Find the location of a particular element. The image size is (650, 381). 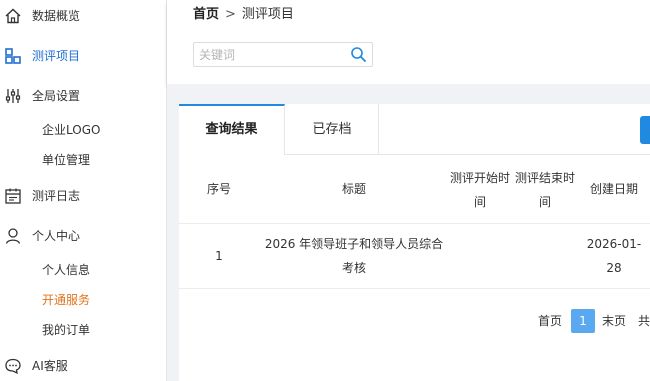

sidebar-item-projects: 测评项目 is located at coordinates (83, 56).